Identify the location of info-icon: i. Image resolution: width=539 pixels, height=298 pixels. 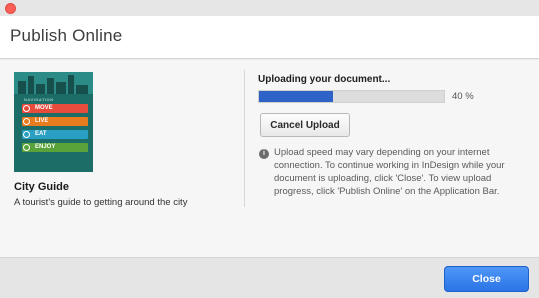
(264, 154).